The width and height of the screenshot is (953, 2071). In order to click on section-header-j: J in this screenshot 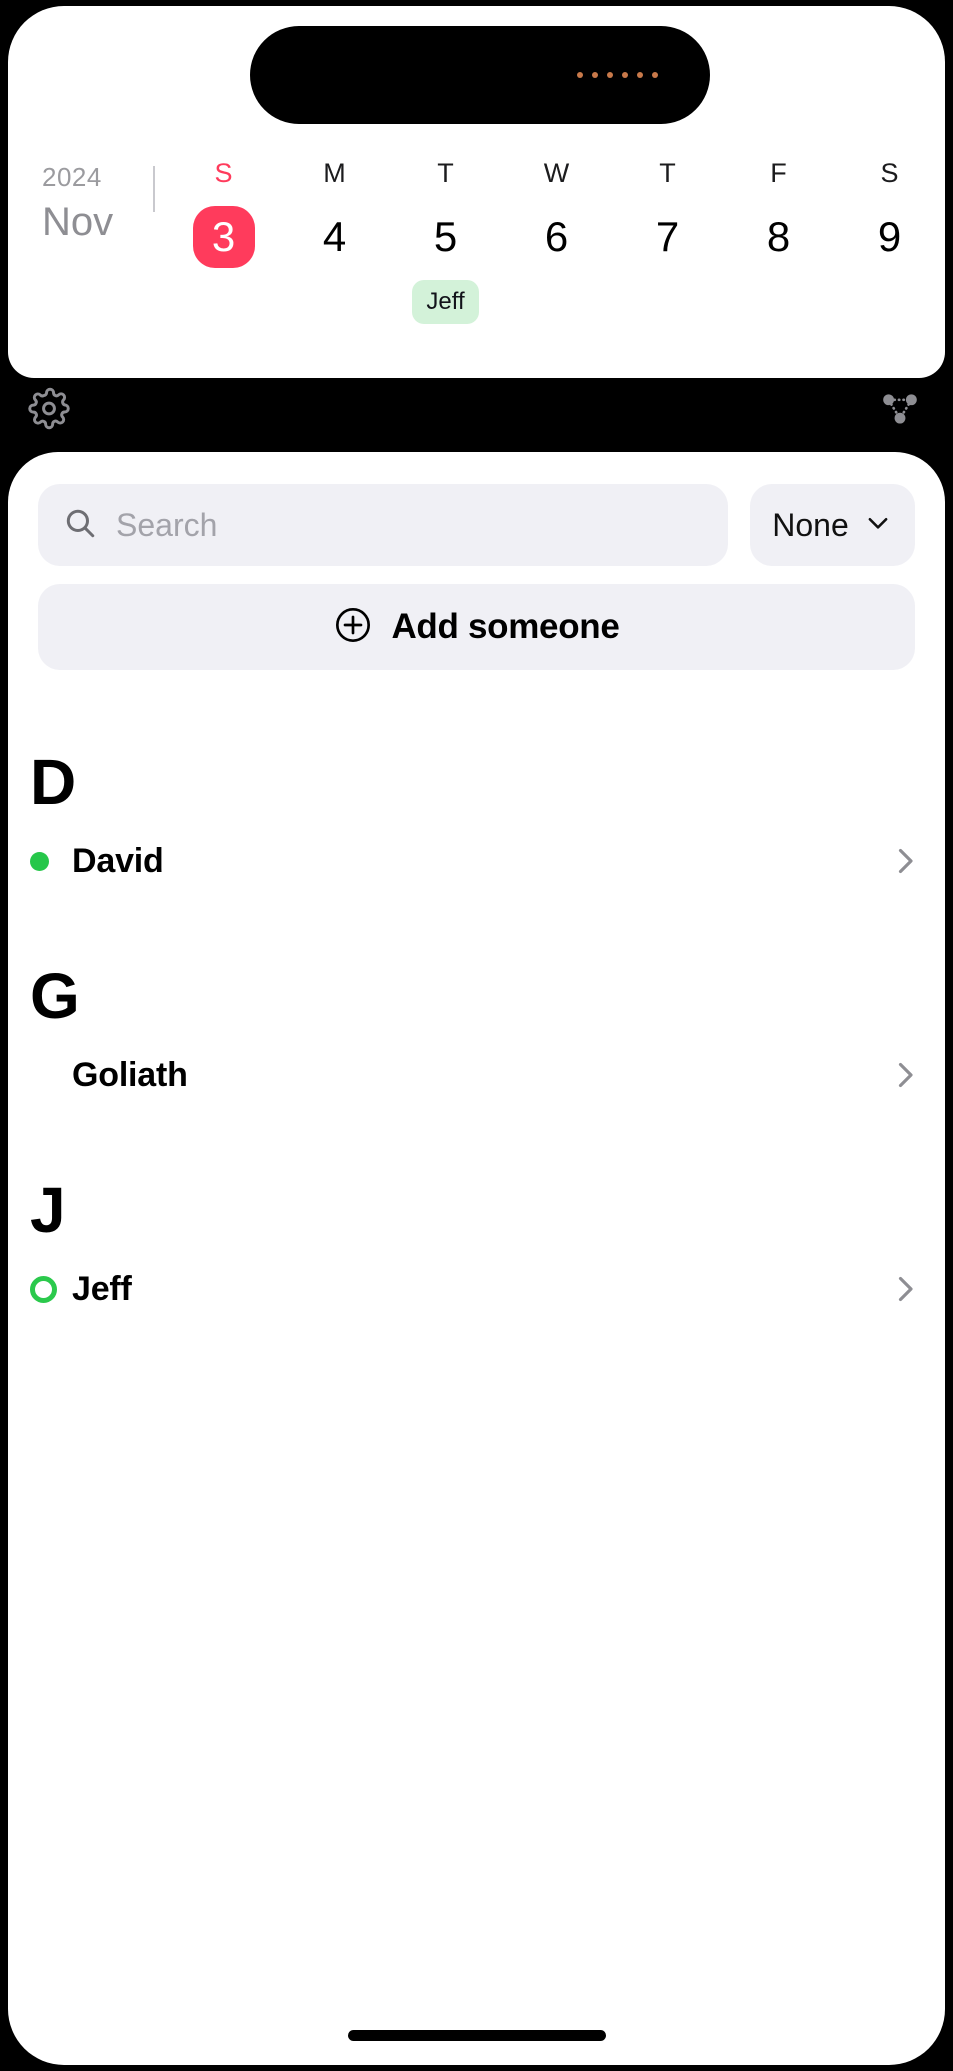, I will do `click(48, 1210)`.